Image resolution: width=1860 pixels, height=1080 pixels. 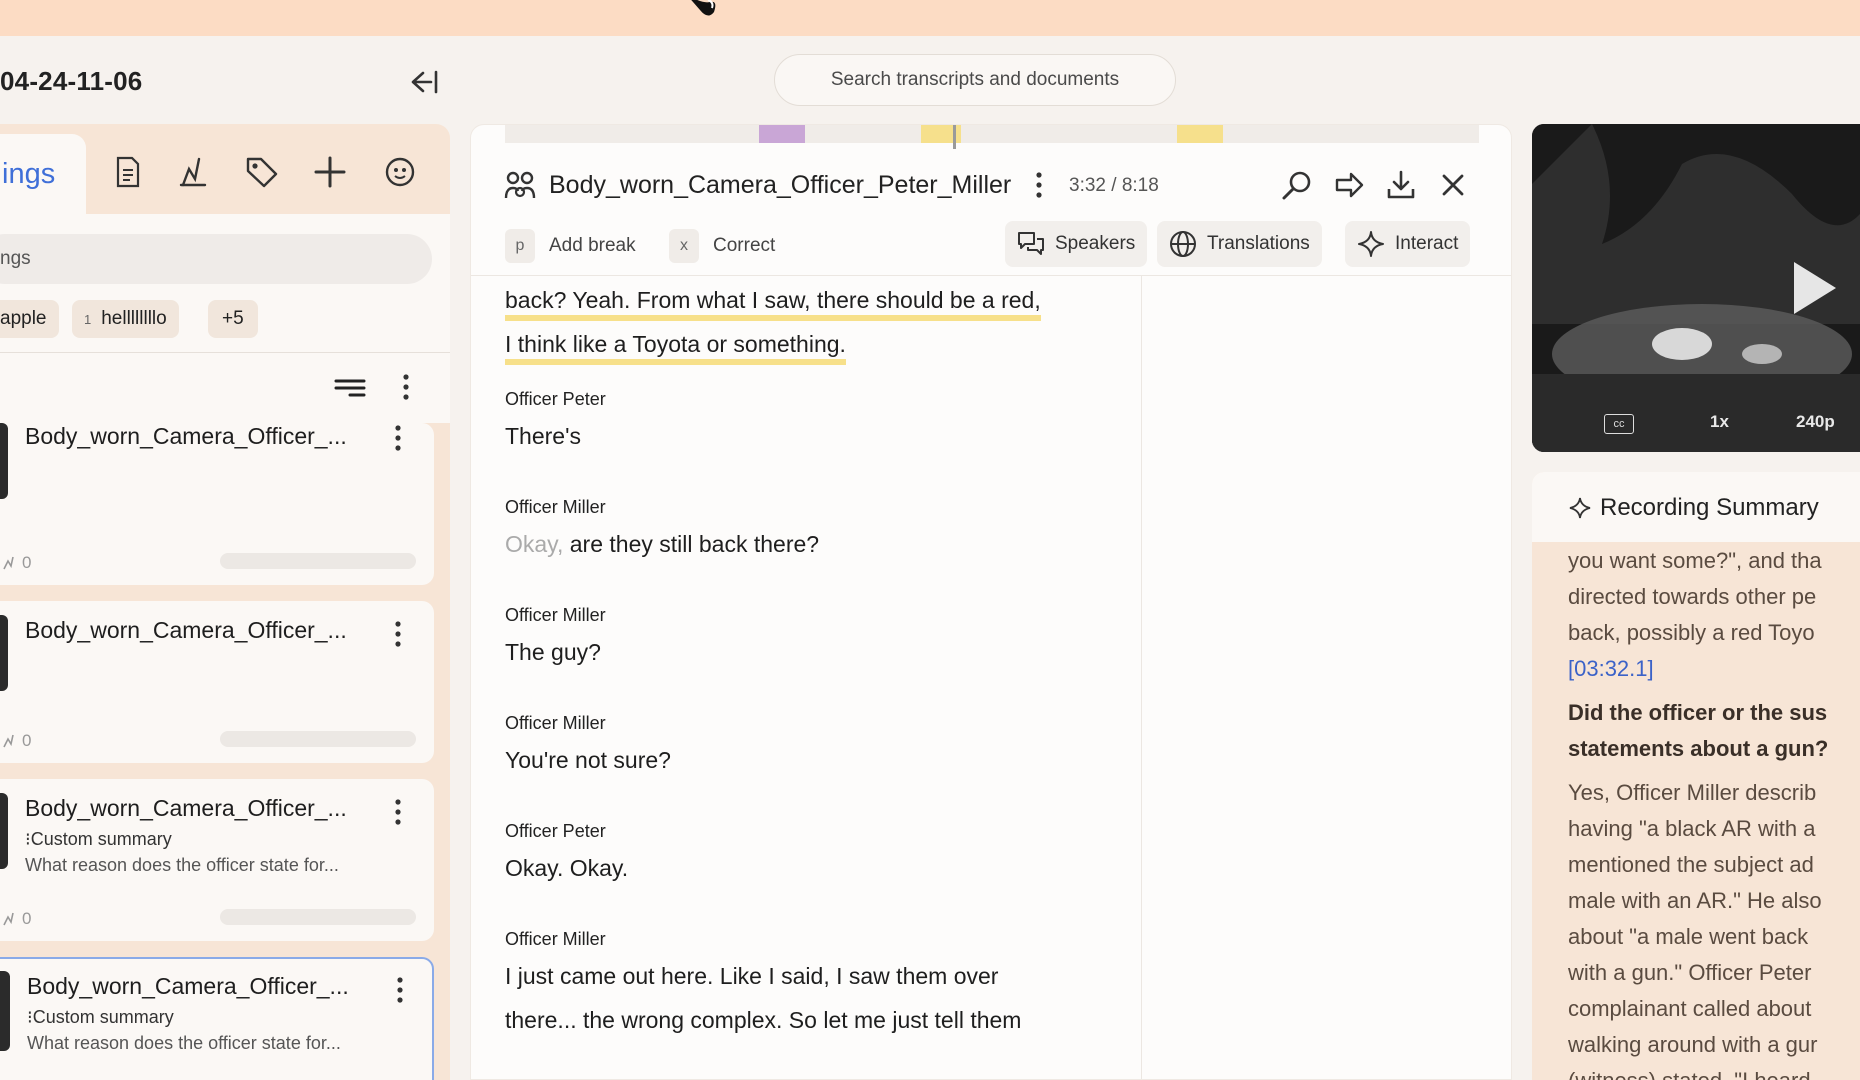 What do you see at coordinates (588, 760) in the screenshot?
I see `transcript-line: You're not sure?` at bounding box center [588, 760].